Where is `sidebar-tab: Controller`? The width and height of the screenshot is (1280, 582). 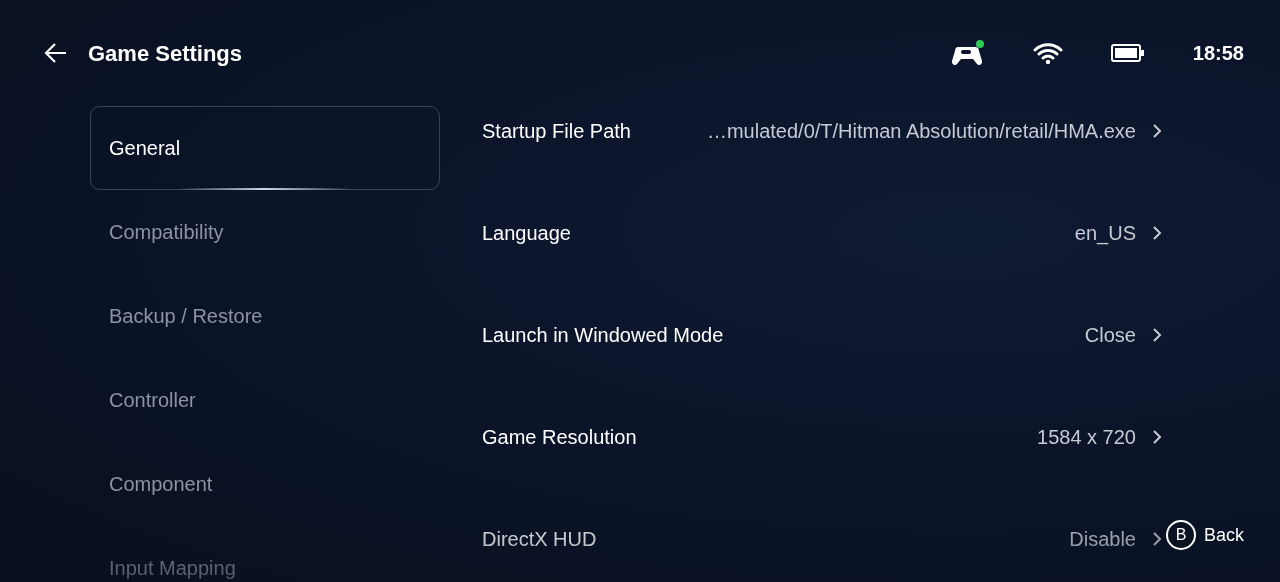
sidebar-tab: Controller is located at coordinates (265, 400).